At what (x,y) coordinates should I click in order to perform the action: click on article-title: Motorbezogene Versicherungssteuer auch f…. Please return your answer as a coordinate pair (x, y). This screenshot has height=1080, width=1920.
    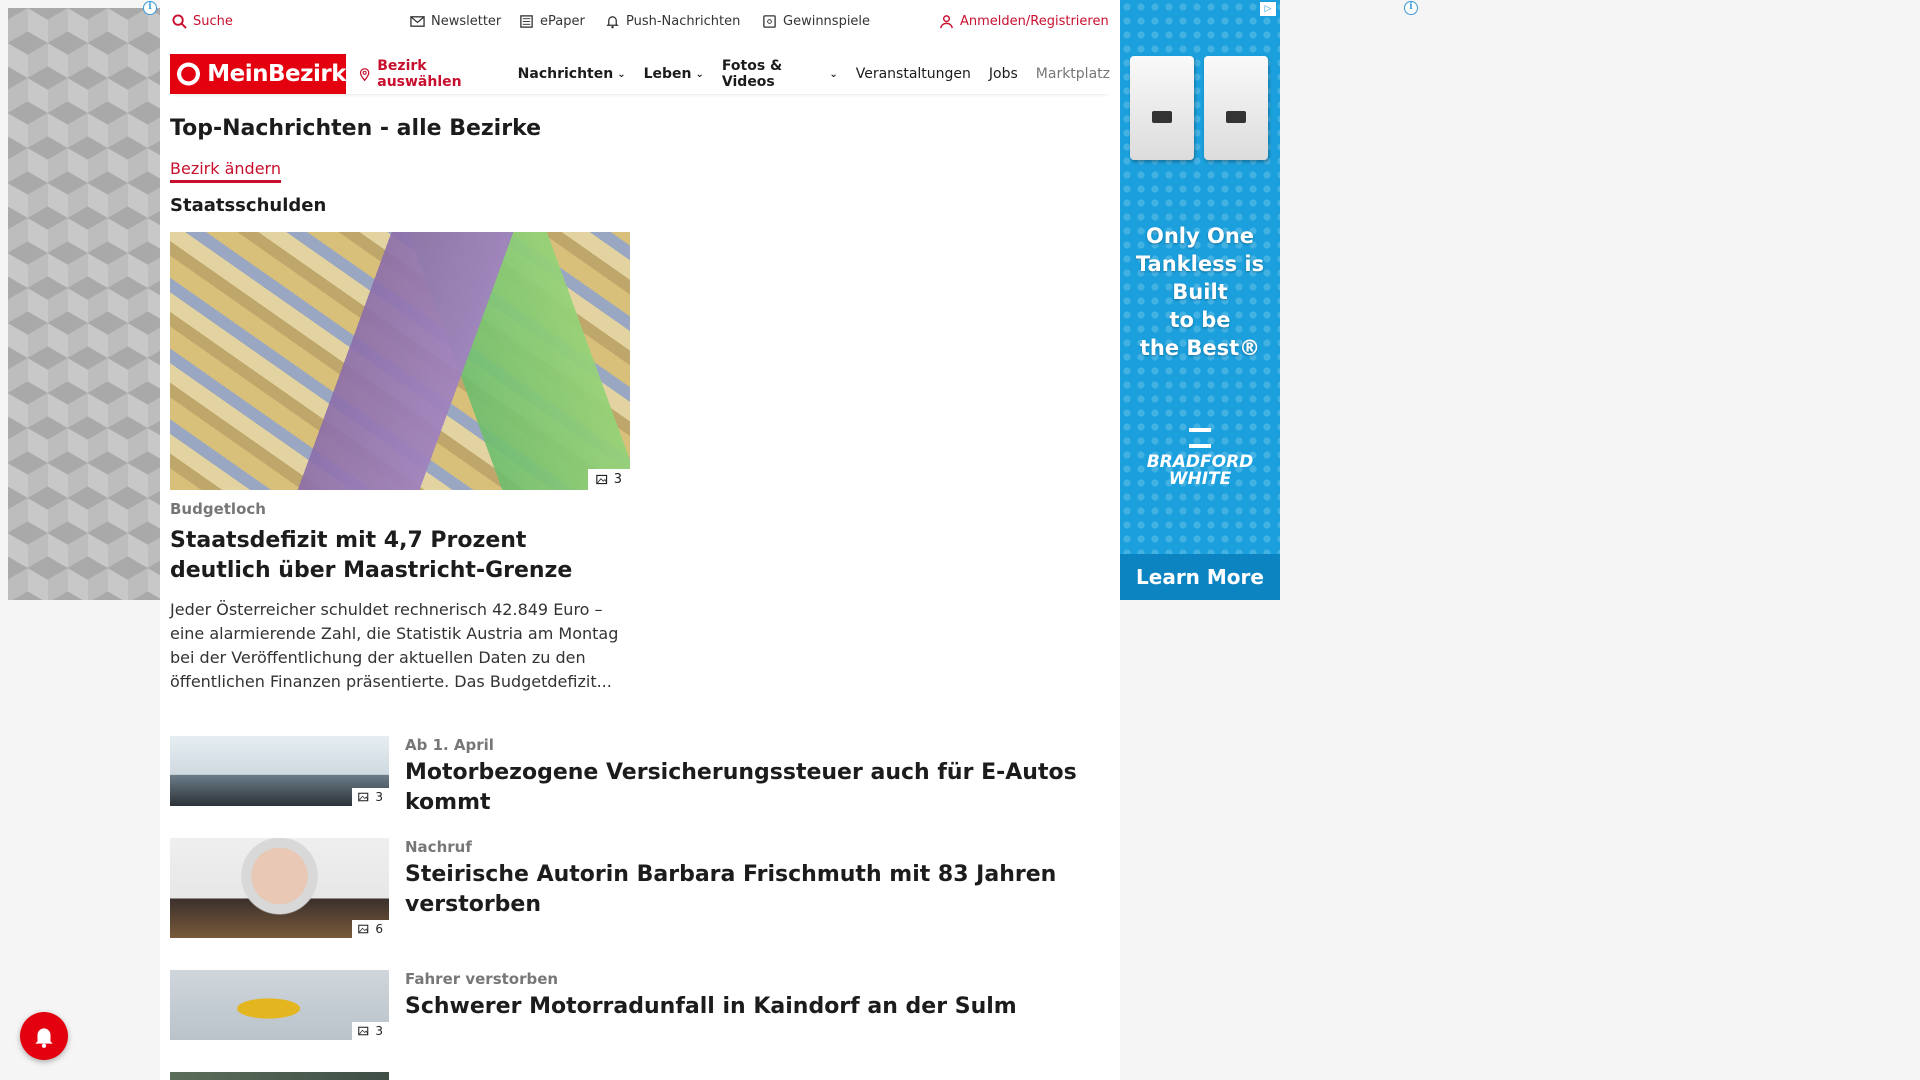
    Looking at the image, I should click on (760, 788).